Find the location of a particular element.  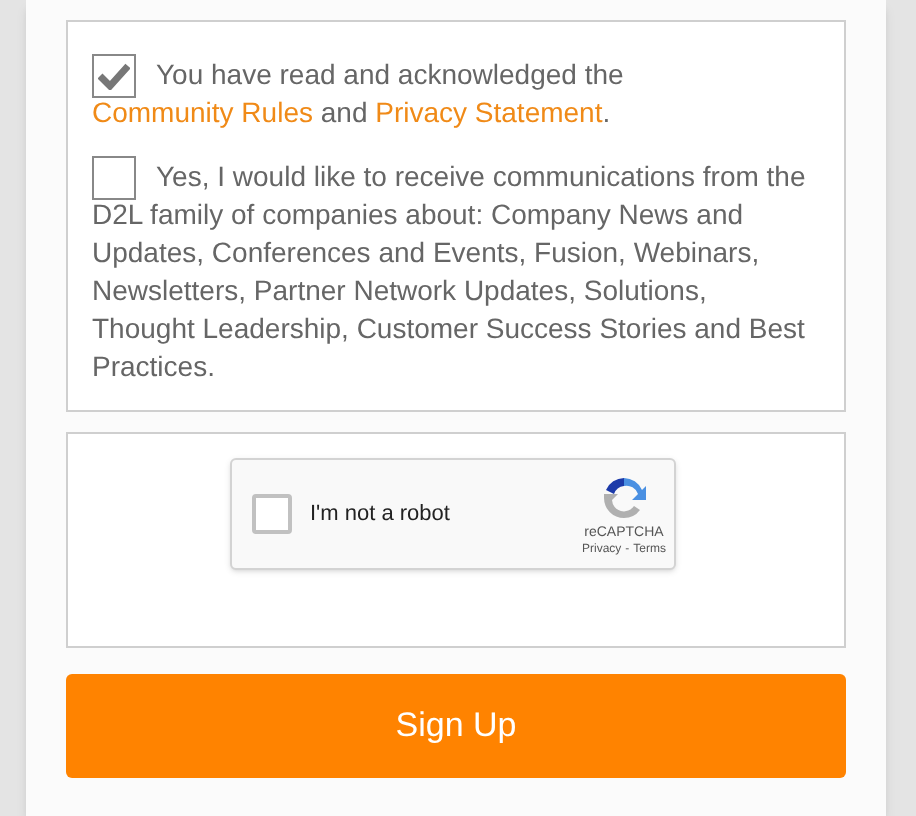

sign-up-button: Sign Up is located at coordinates (456, 726).